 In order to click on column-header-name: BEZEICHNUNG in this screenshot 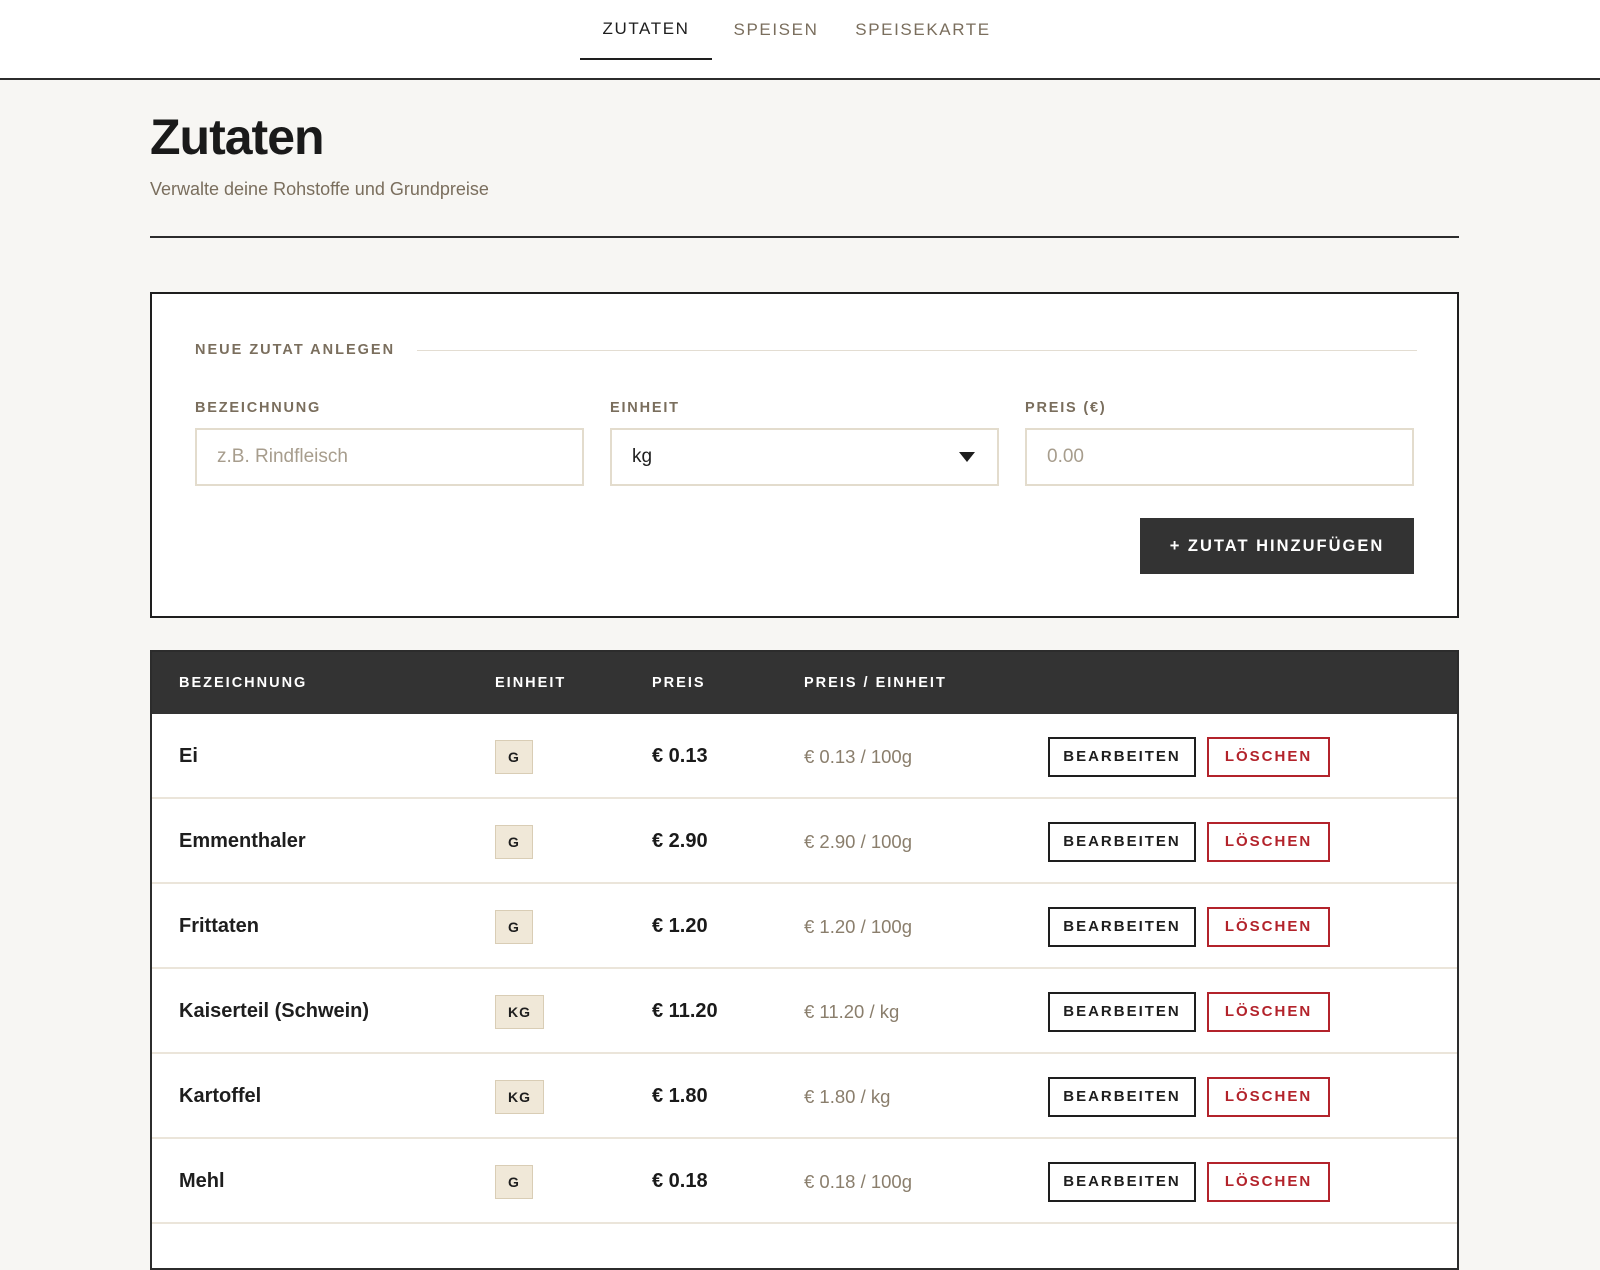, I will do `click(243, 683)`.